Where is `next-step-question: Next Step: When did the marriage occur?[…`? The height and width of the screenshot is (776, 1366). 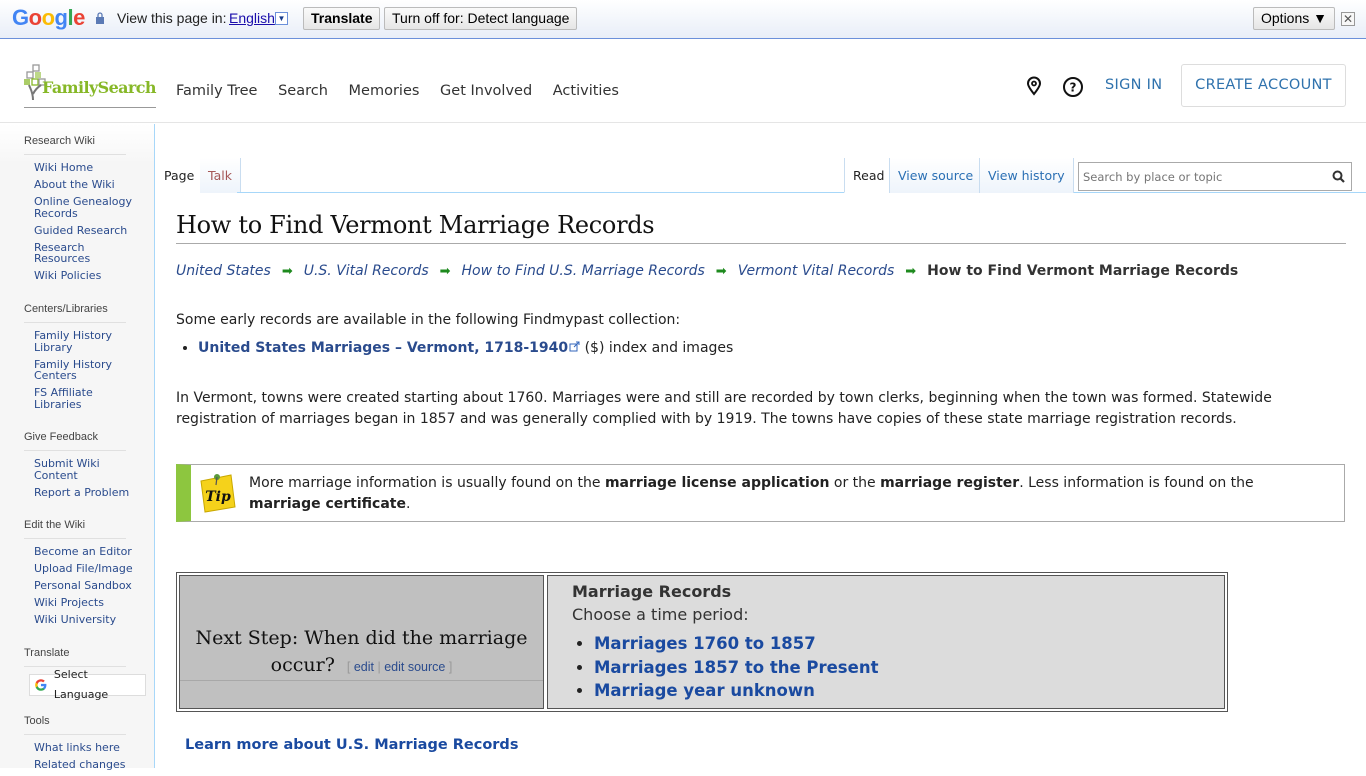 next-step-question: Next Step: When did the marriage occur?[… is located at coordinates (361, 651).